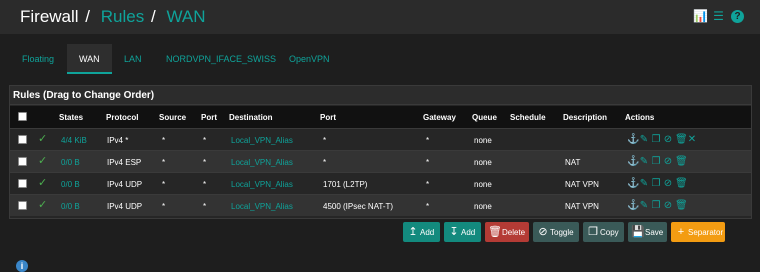  Describe the element at coordinates (528, 117) in the screenshot. I see `col-schedule: Schedule` at that location.